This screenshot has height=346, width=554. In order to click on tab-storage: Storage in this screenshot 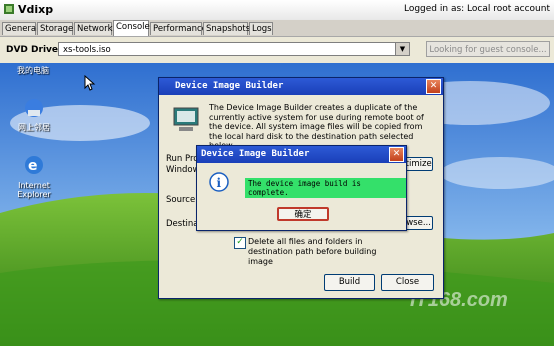, I will do `click(55, 28)`.